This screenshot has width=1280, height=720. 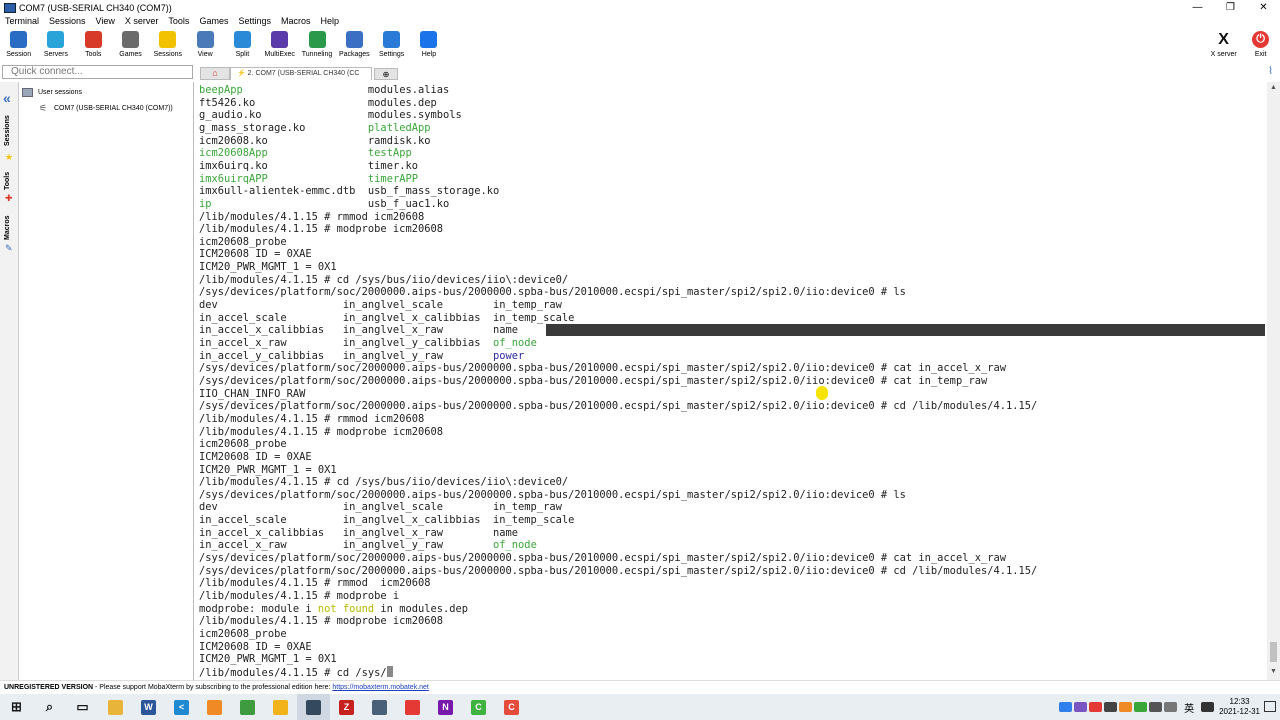 I want to click on terminal-scrollbar: ▲ ▼, so click(x=1273, y=381).